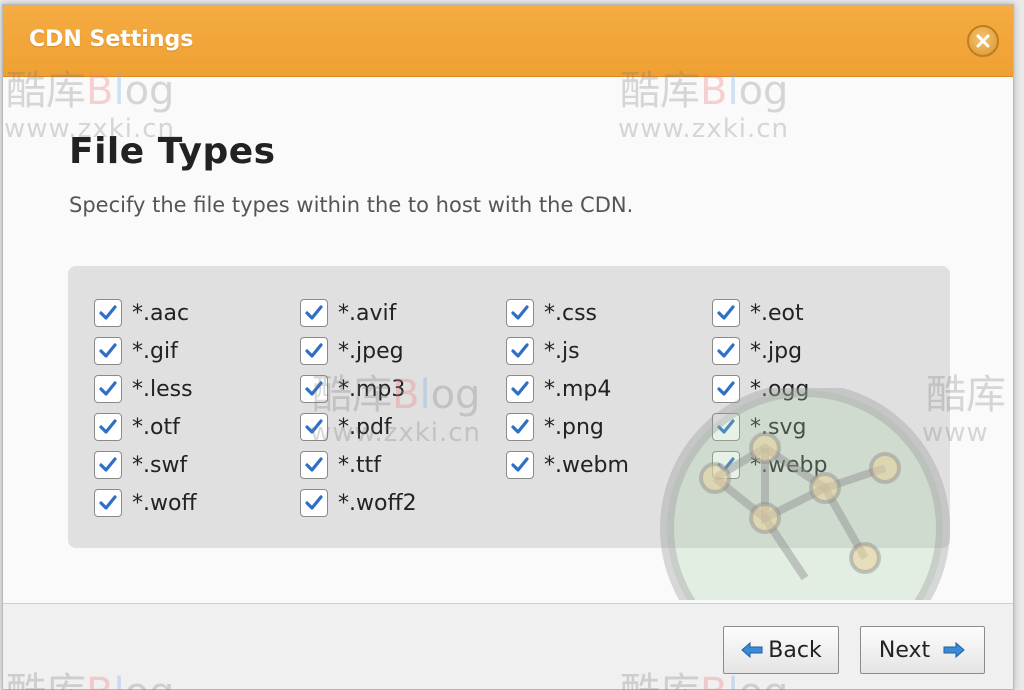 Image resolution: width=1024 pixels, height=690 pixels. I want to click on file-type-label: *.mp4, so click(578, 389).